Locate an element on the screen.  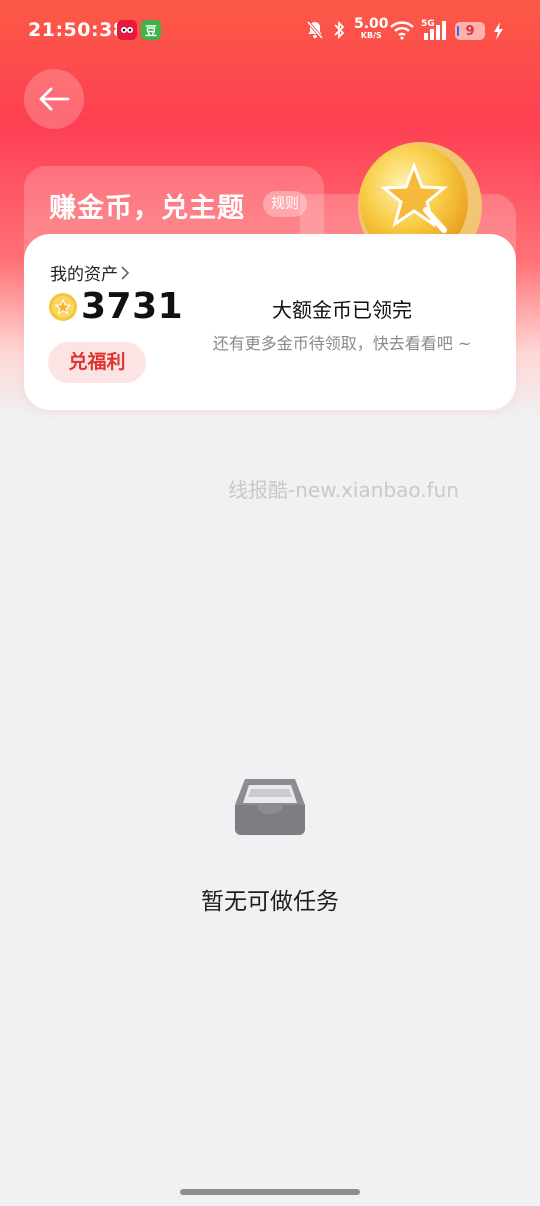
battery-icon: 9 is located at coordinates (470, 31).